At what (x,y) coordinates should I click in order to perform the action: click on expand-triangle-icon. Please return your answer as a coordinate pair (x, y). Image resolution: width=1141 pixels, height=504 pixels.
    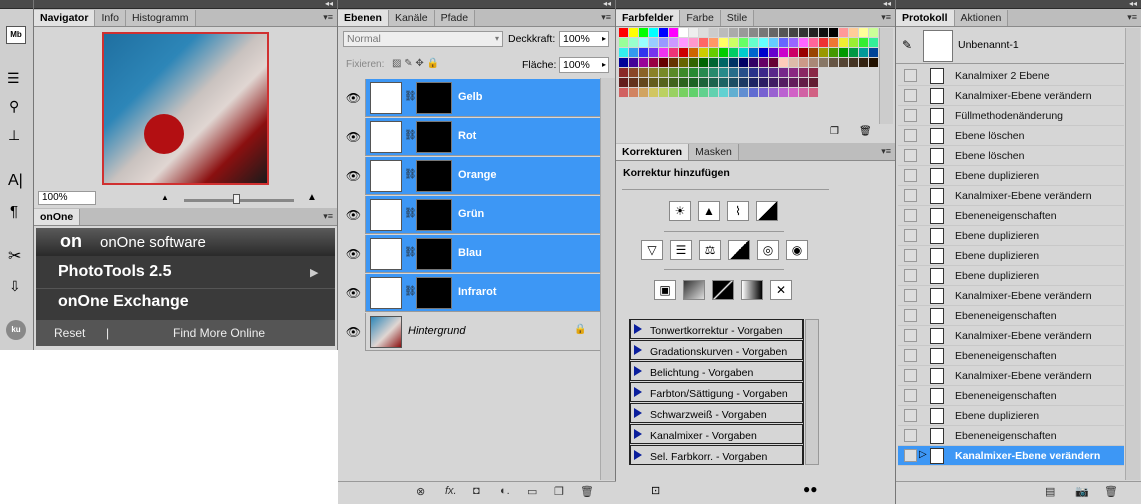
    Looking at the image, I should click on (638, 350).